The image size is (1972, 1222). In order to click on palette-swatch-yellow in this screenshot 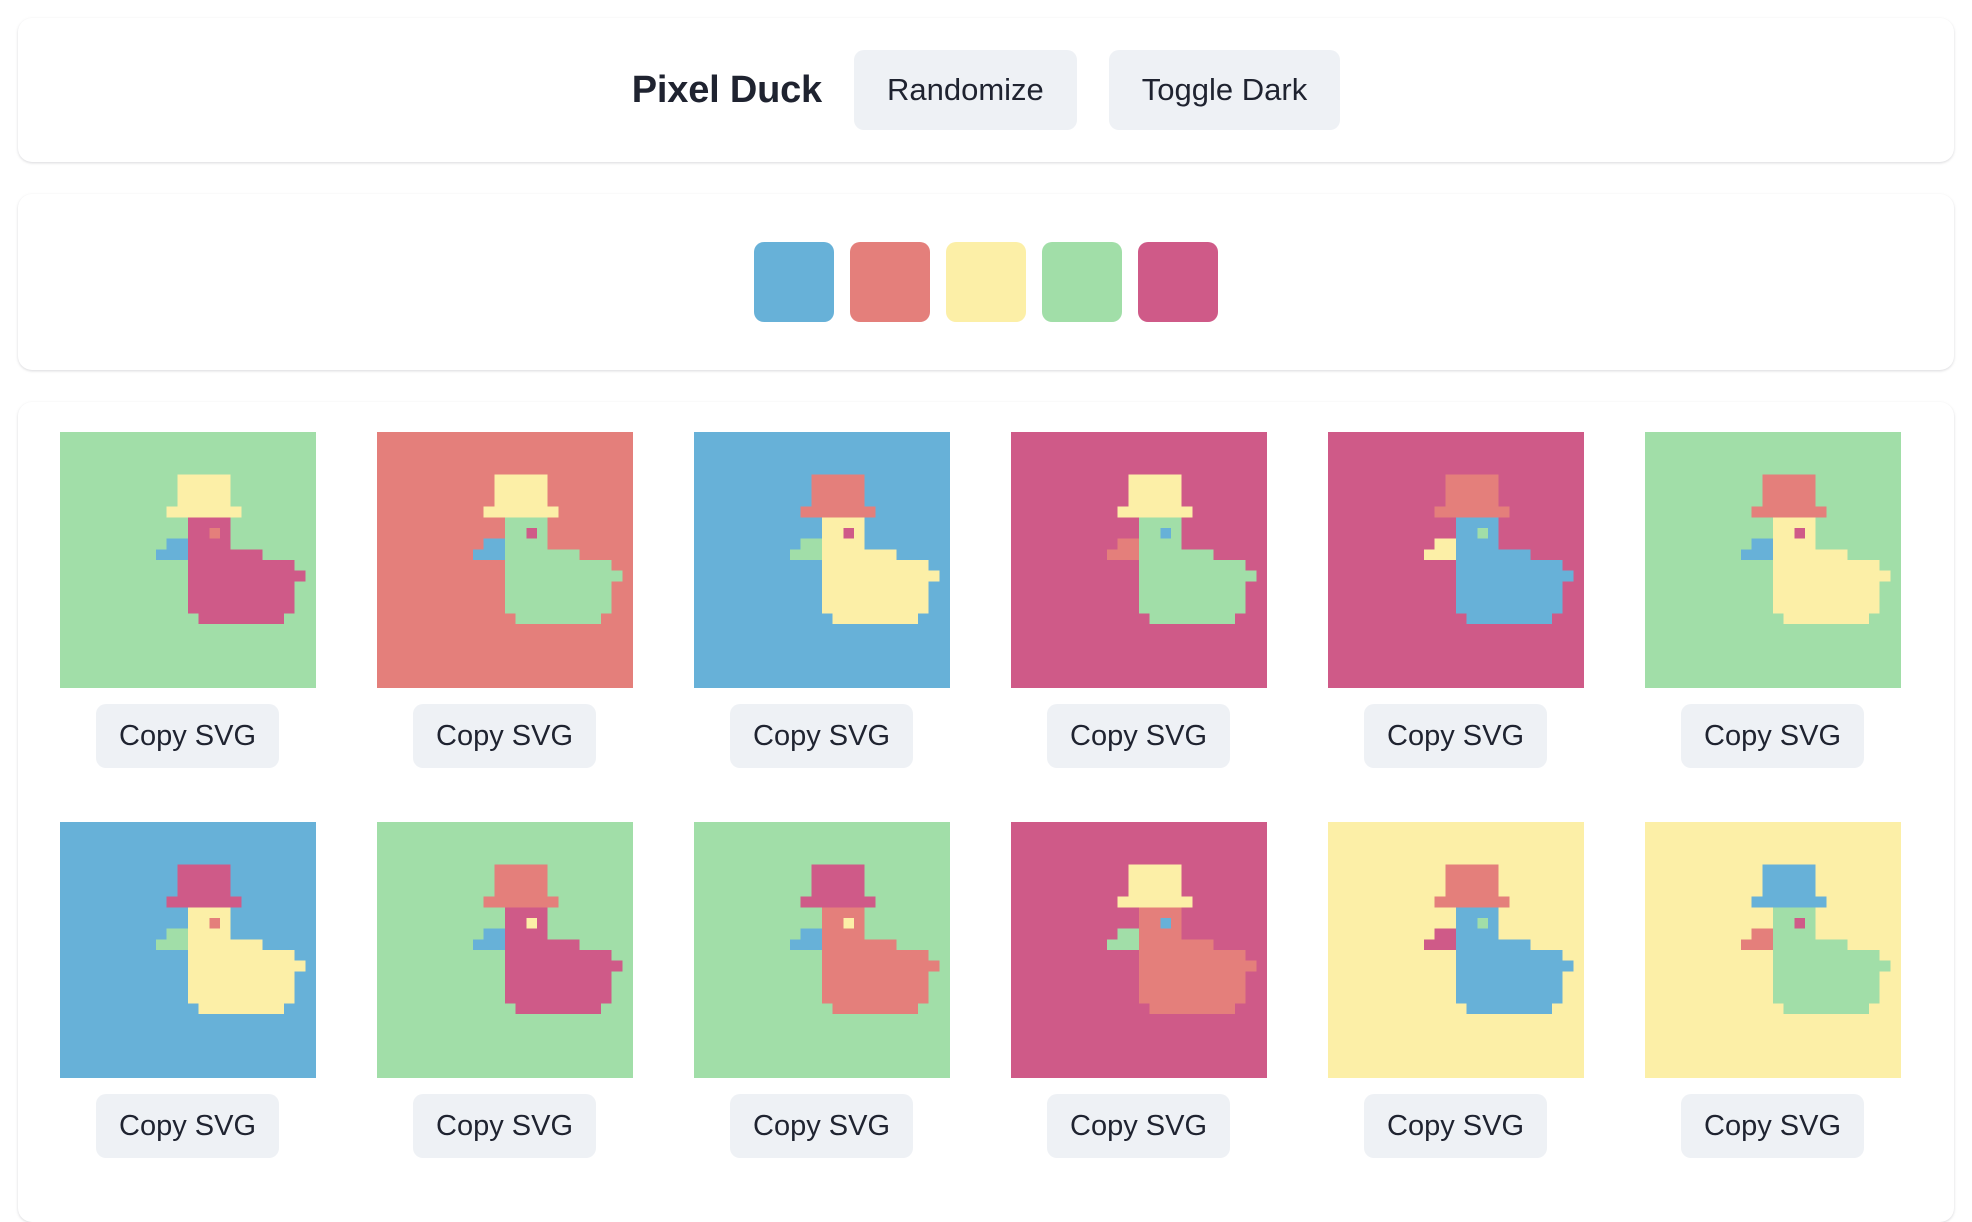, I will do `click(986, 282)`.